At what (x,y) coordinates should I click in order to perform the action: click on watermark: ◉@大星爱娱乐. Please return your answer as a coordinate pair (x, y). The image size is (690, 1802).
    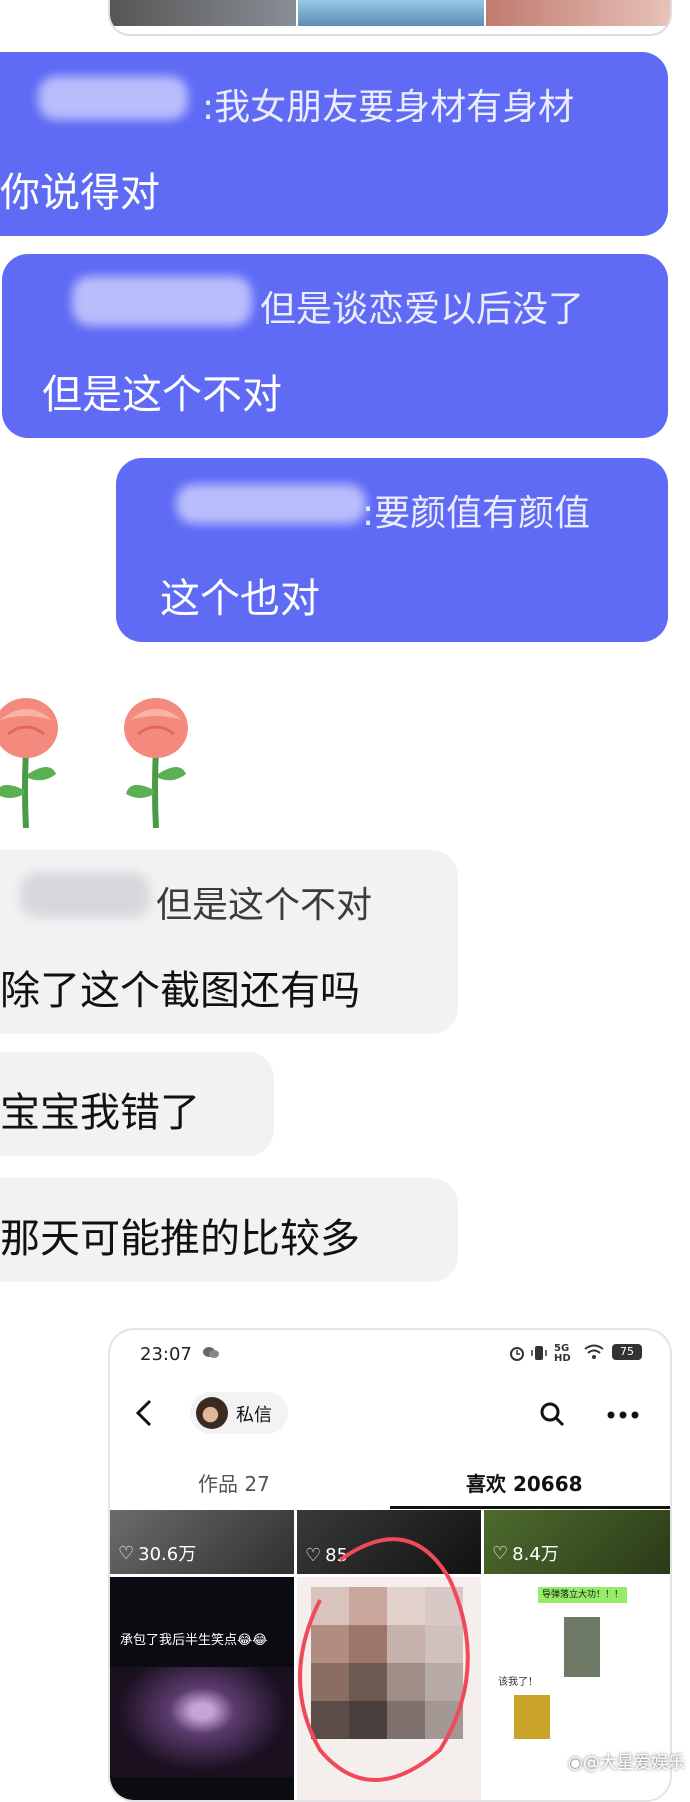
    Looking at the image, I should click on (626, 1763).